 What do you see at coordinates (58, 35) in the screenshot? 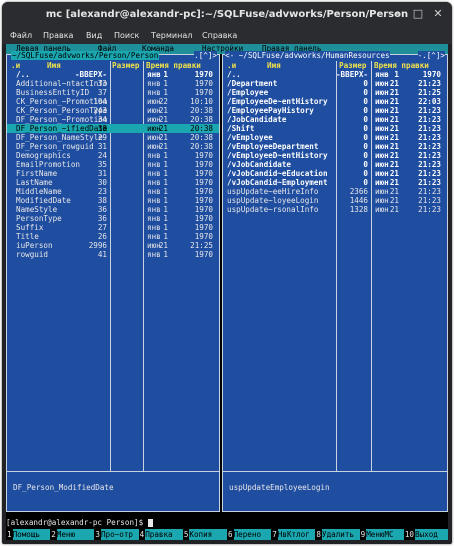
I see `menu-edit: Правка` at bounding box center [58, 35].